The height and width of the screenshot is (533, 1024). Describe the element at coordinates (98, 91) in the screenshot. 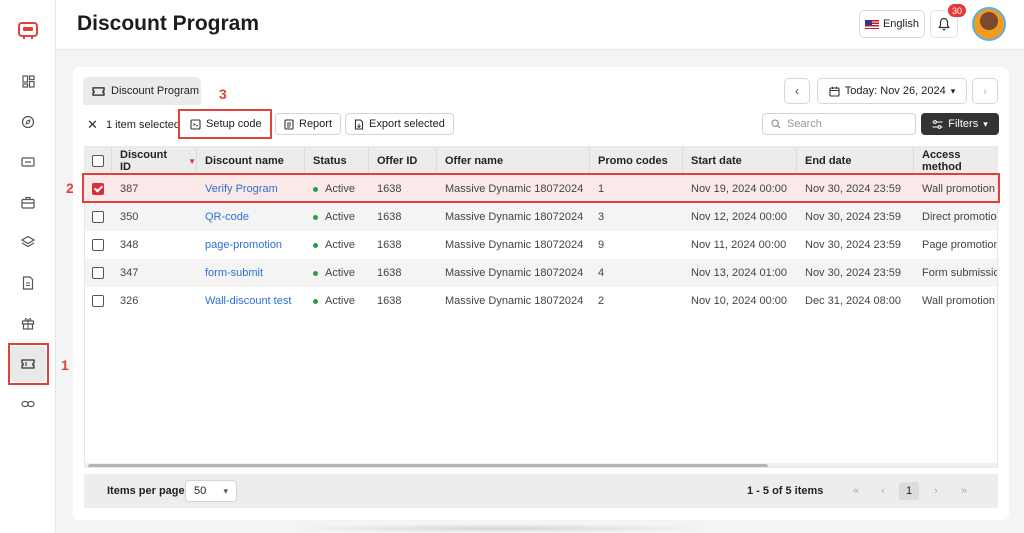

I see `ticket-icon` at that location.